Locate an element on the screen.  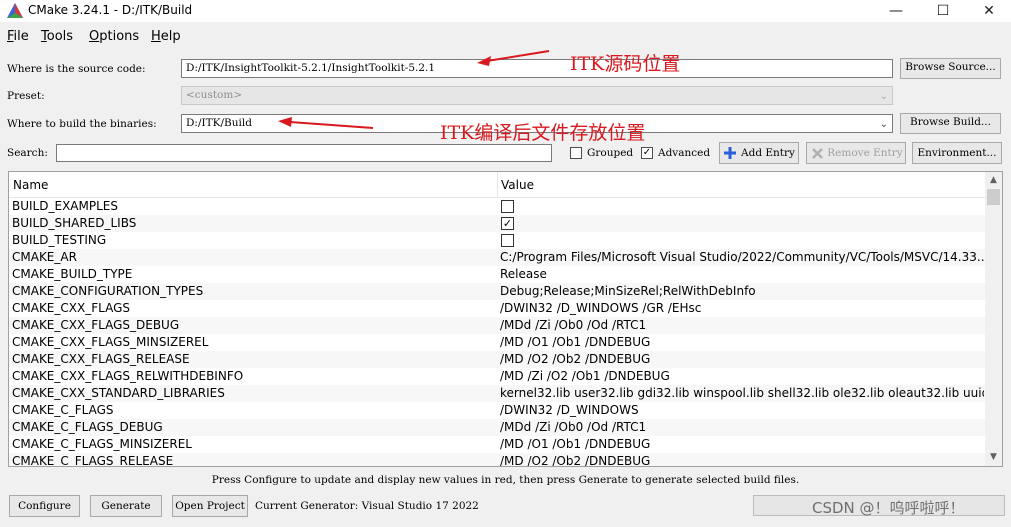
variable-value: Release is located at coordinates (742, 274).